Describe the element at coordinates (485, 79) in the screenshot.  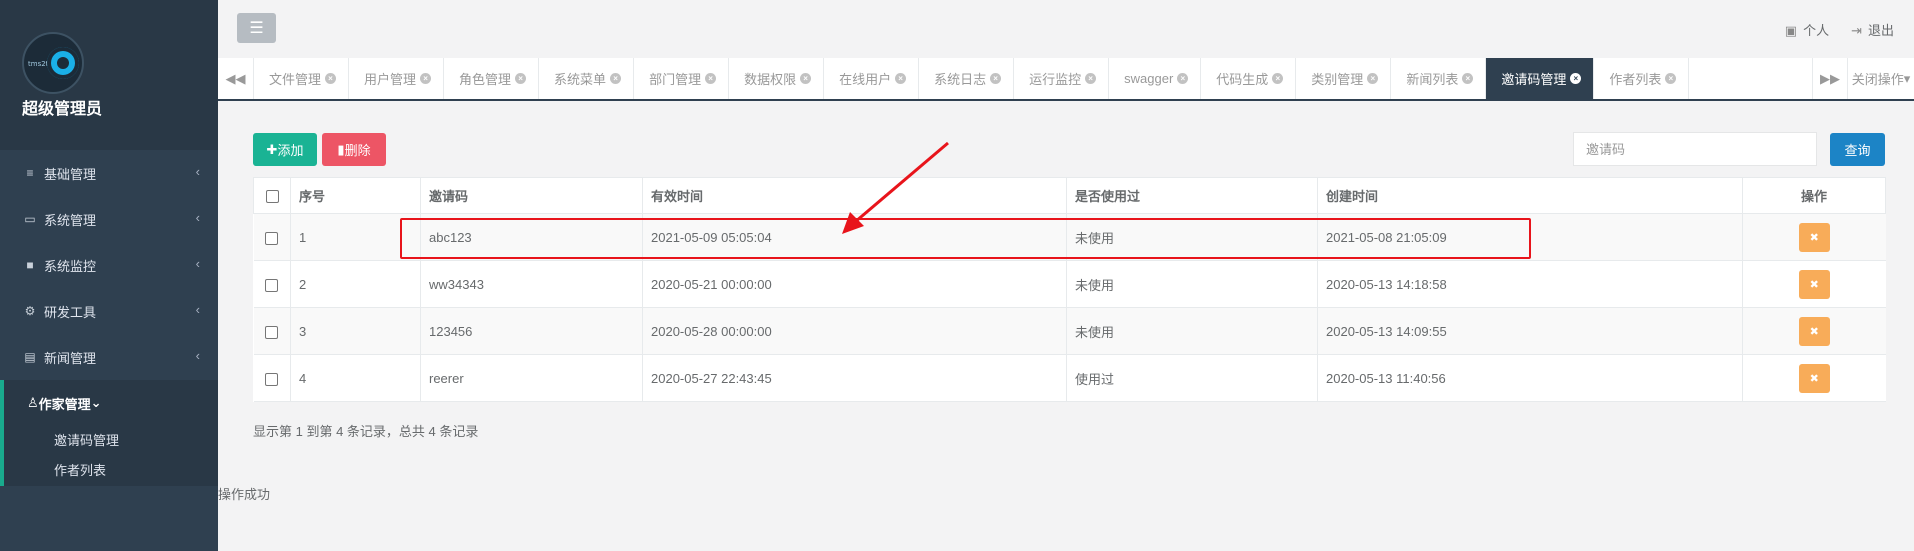
I see `tab-label: 角色管理` at that location.